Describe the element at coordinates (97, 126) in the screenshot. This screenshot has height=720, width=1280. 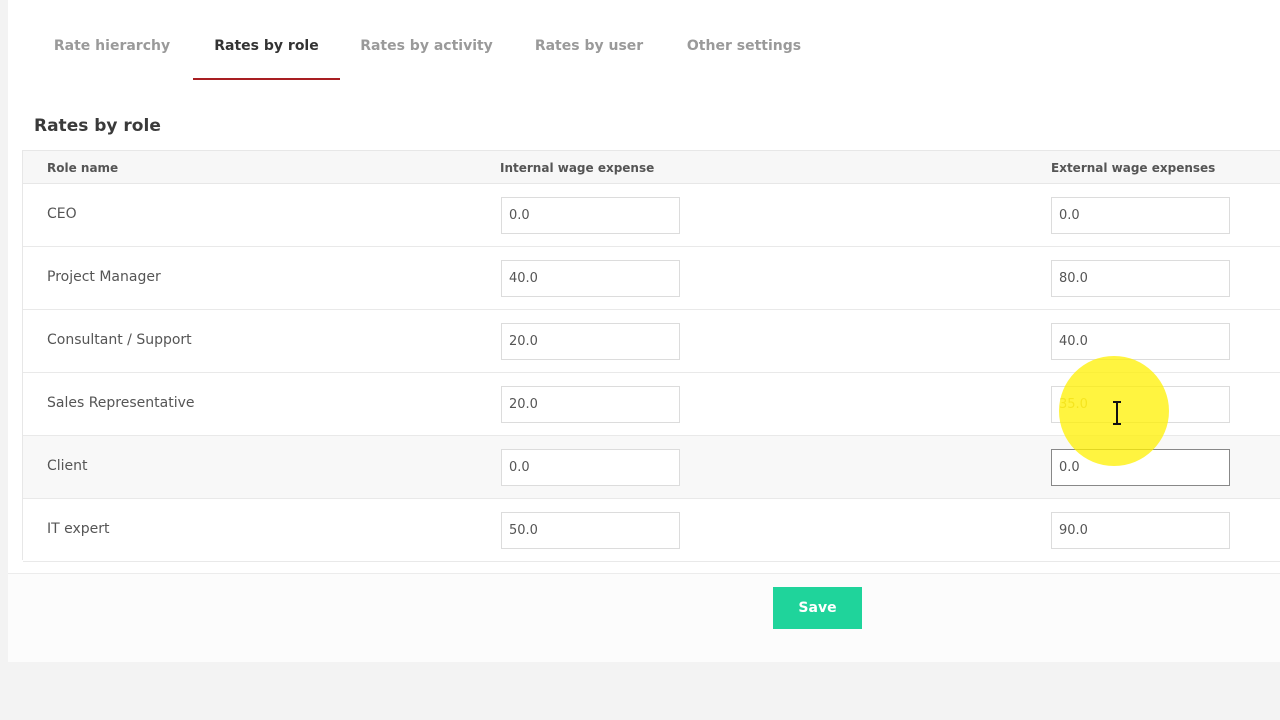
I see `section-title: Rates by role` at that location.